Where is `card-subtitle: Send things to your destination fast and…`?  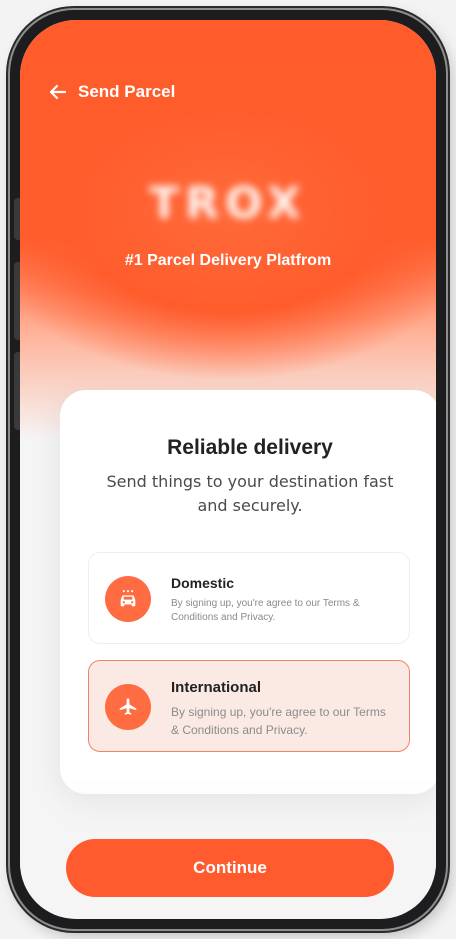
card-subtitle: Send things to your destination fast and… is located at coordinates (250, 493).